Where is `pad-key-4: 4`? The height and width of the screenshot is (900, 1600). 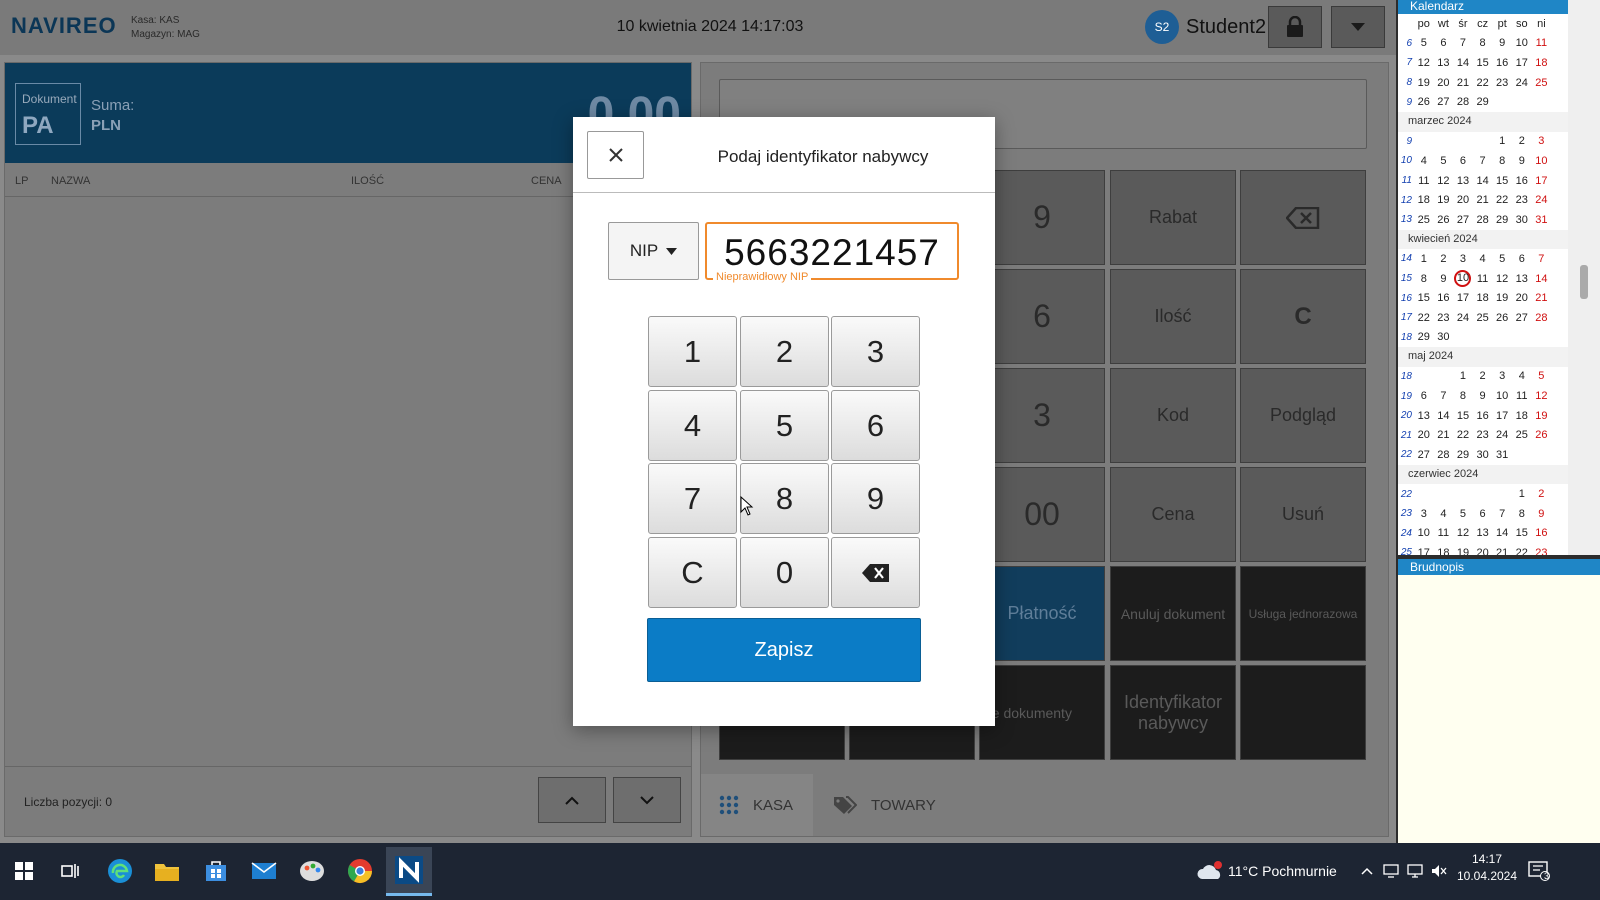
pad-key-4: 4 is located at coordinates (692, 425).